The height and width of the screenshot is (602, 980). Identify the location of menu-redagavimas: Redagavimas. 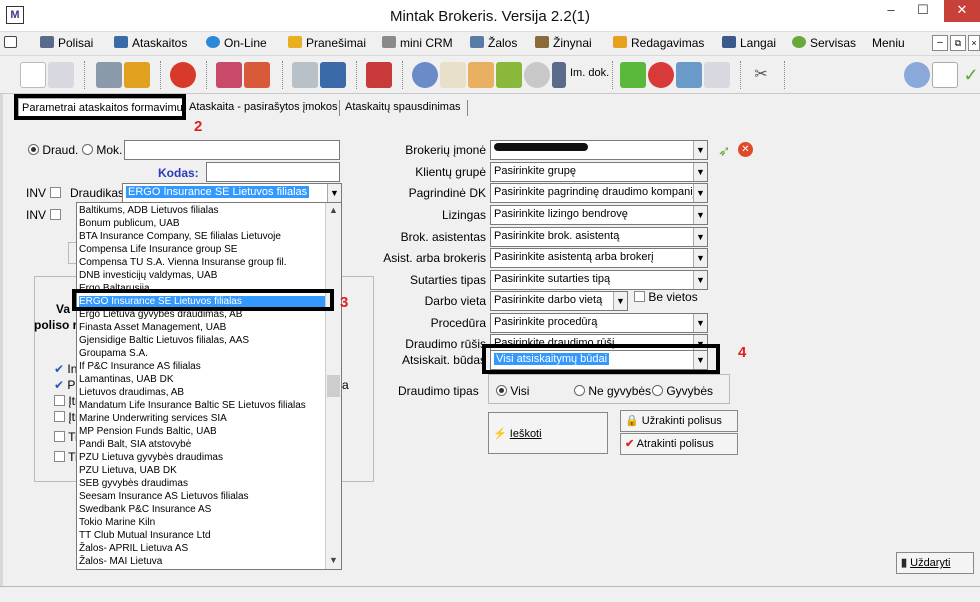
(658, 43).